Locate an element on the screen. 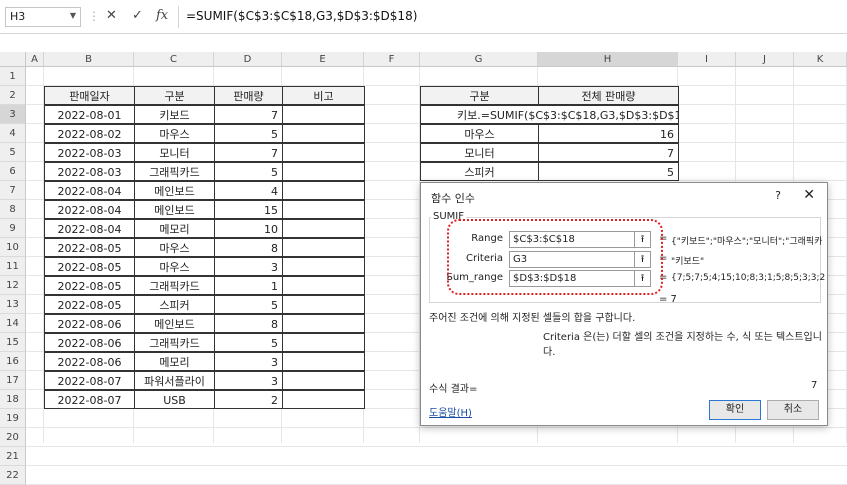 This screenshot has height=485, width=847. left-table-cell: 스피커 is located at coordinates (174, 304).